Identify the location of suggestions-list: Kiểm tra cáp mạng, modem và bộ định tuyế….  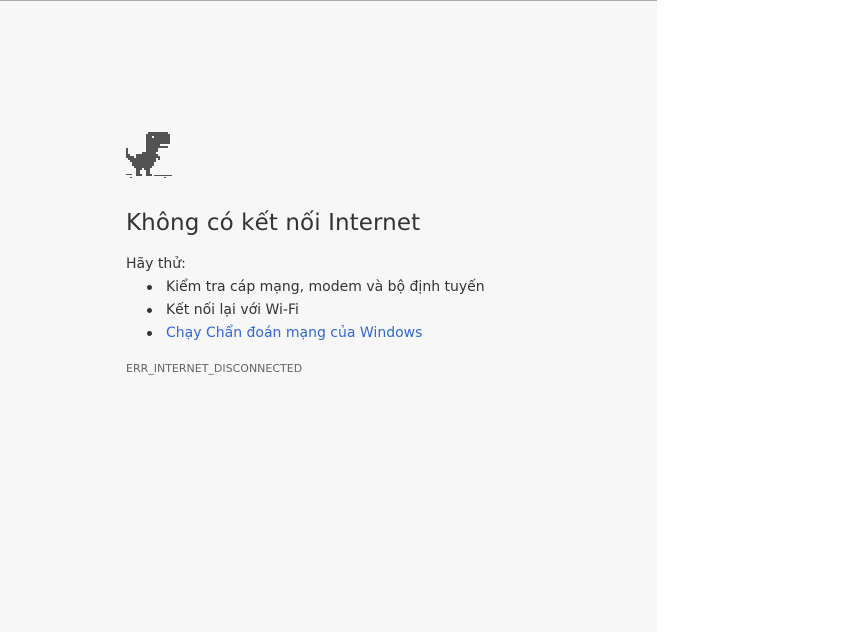
(305, 312).